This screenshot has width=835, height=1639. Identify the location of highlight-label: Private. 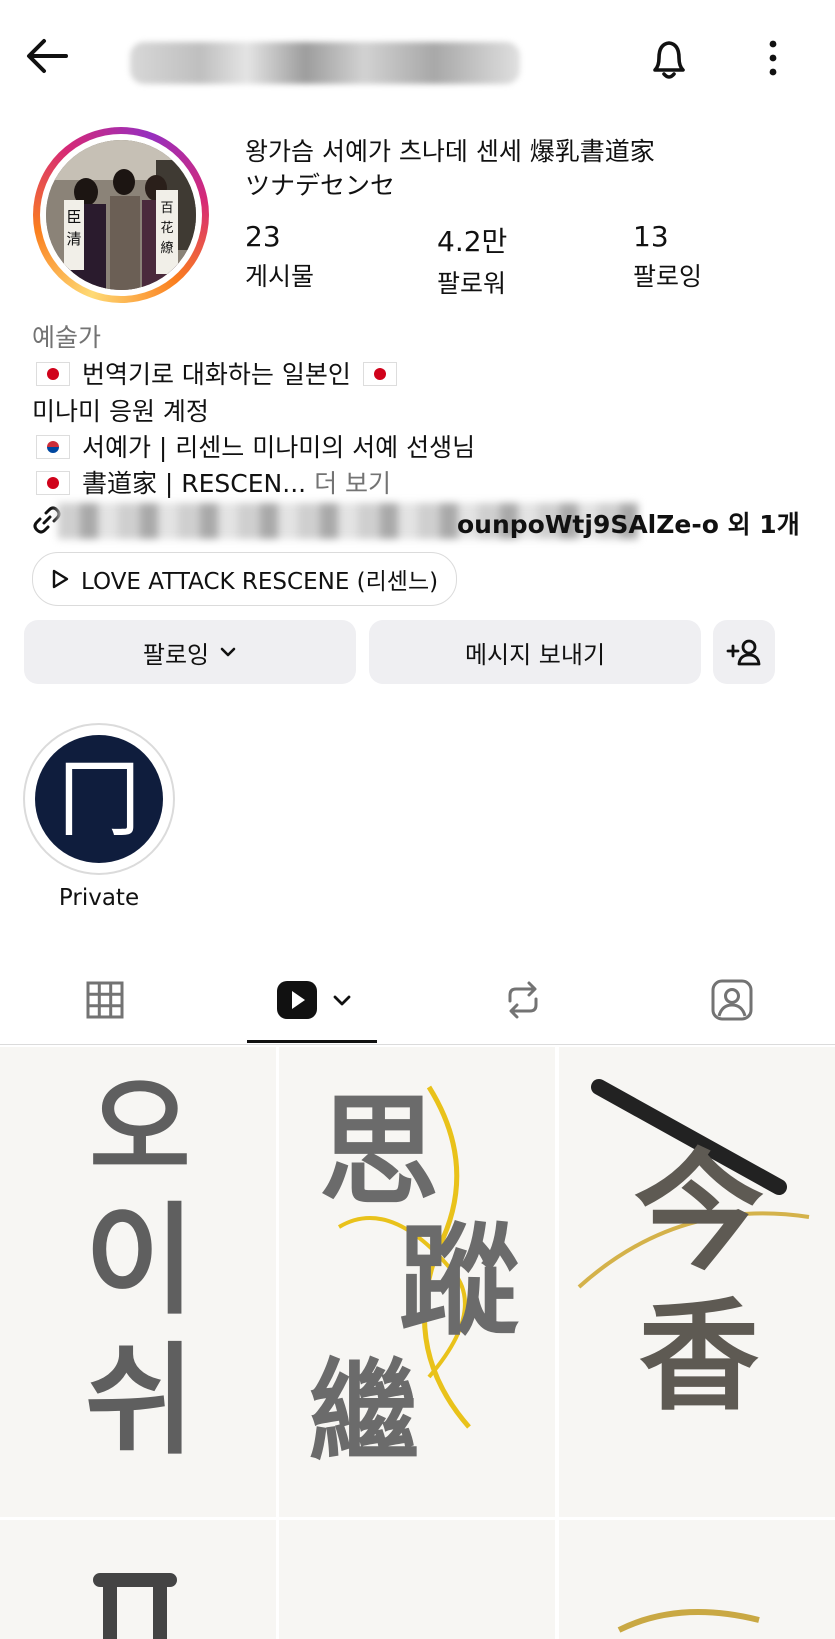
(99, 898).